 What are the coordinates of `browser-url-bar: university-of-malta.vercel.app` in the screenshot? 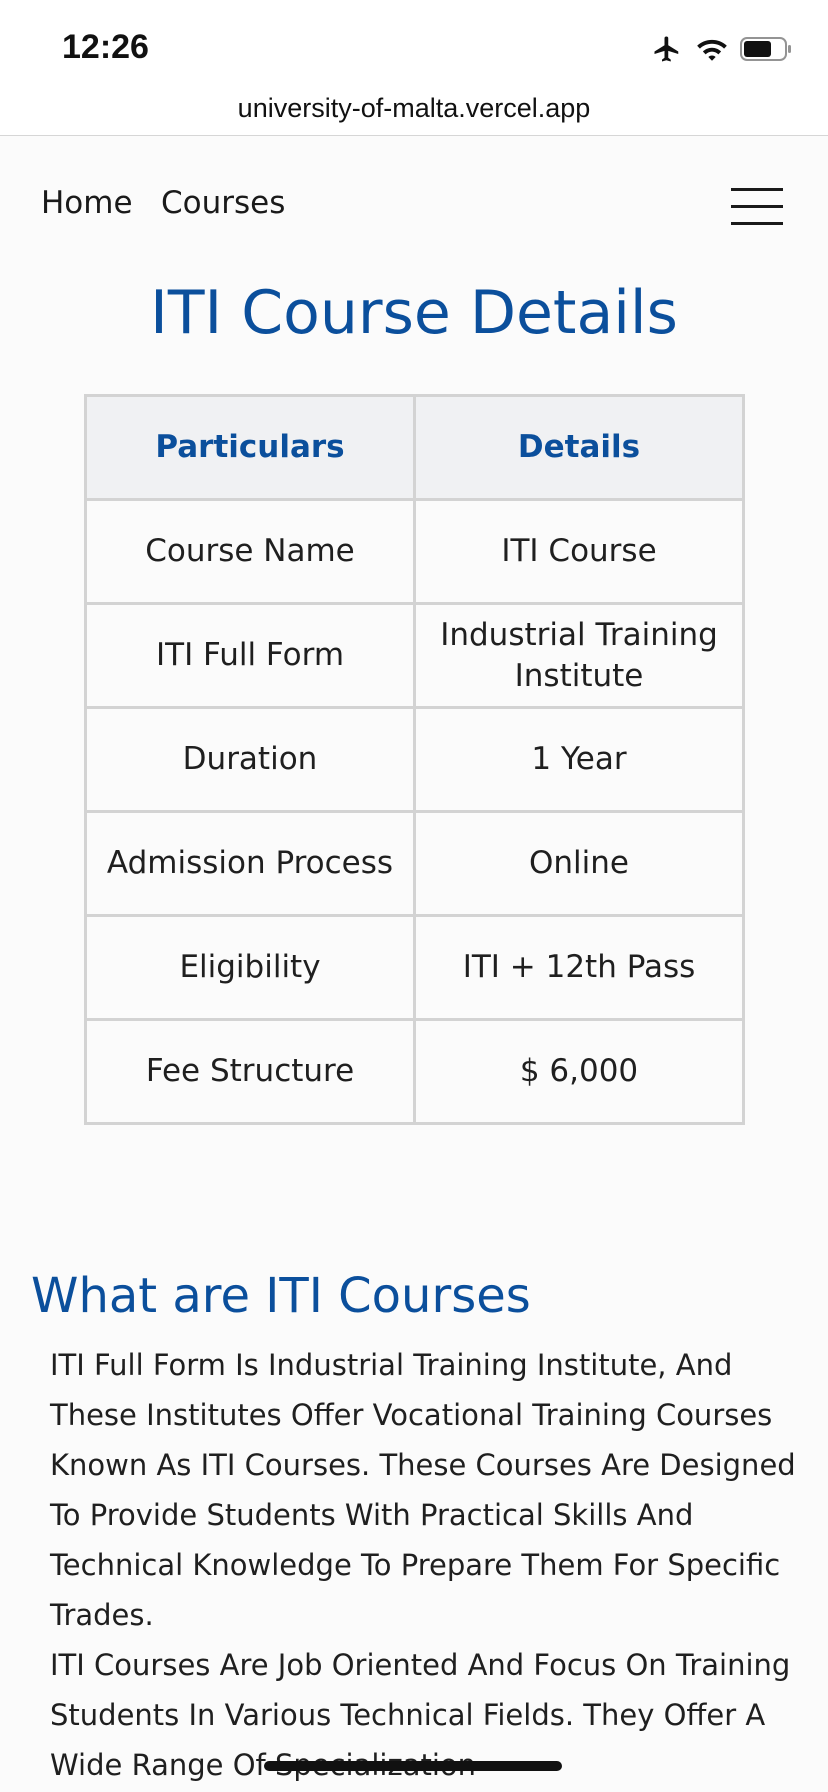 It's located at (414, 113).